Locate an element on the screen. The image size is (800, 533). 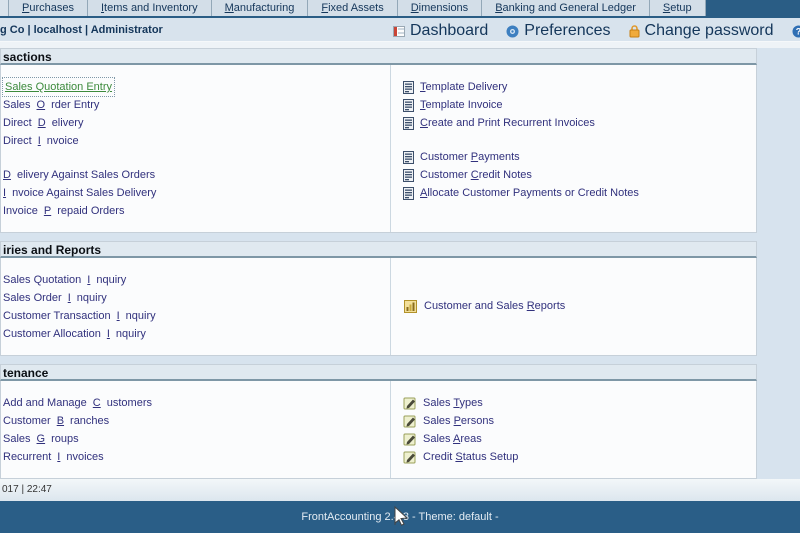
preferences-icon is located at coordinates (512, 31).